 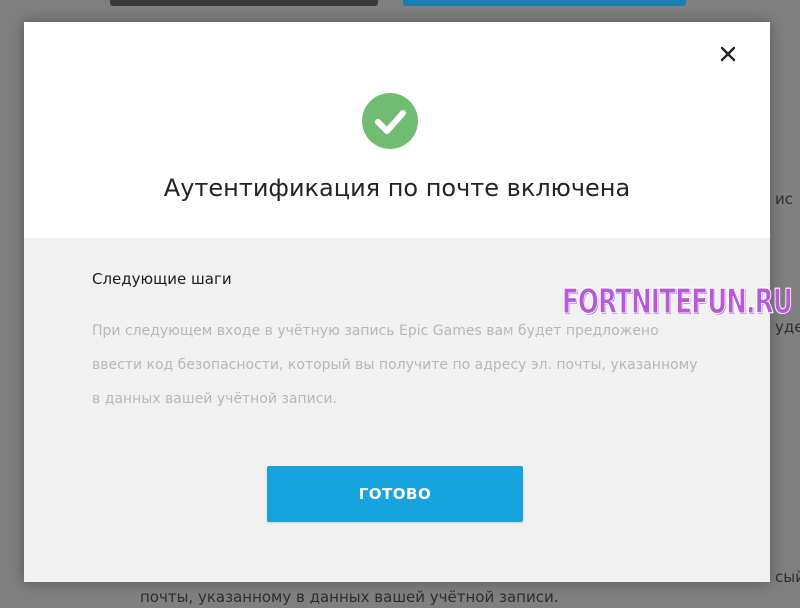 I want to click on watermark: FORTNITEFUN.RU, so click(x=677, y=302).